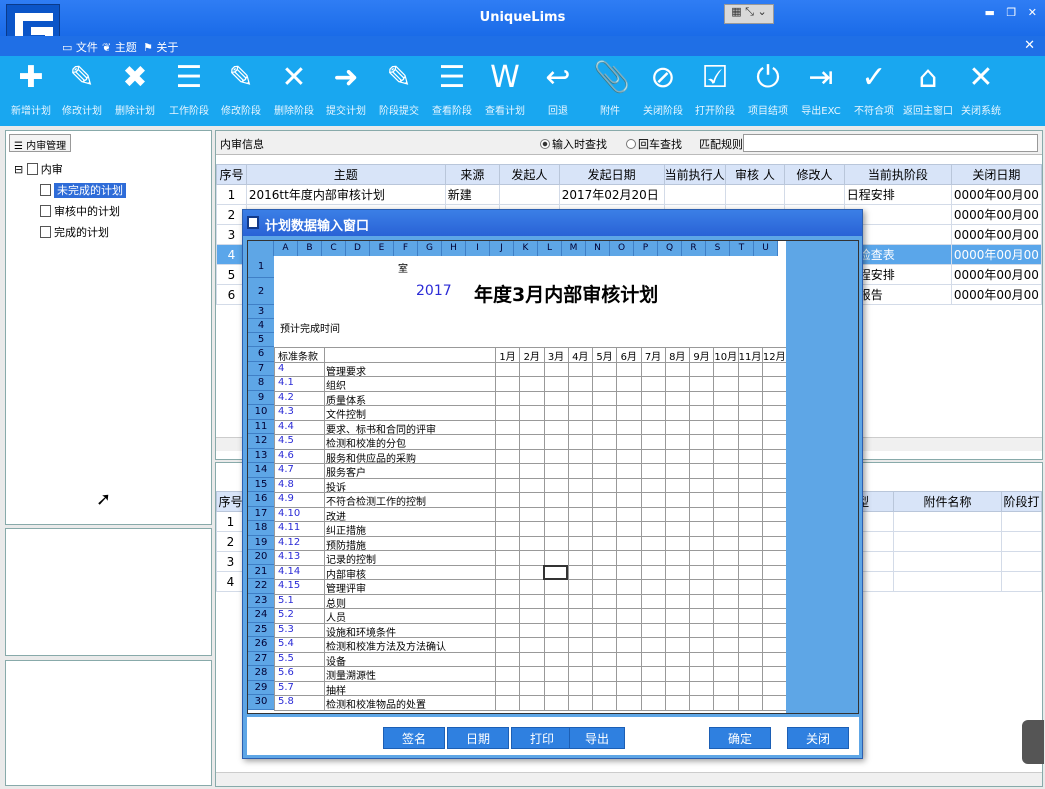  Describe the element at coordinates (261, 499) in the screenshot. I see `row-header: 16` at that location.